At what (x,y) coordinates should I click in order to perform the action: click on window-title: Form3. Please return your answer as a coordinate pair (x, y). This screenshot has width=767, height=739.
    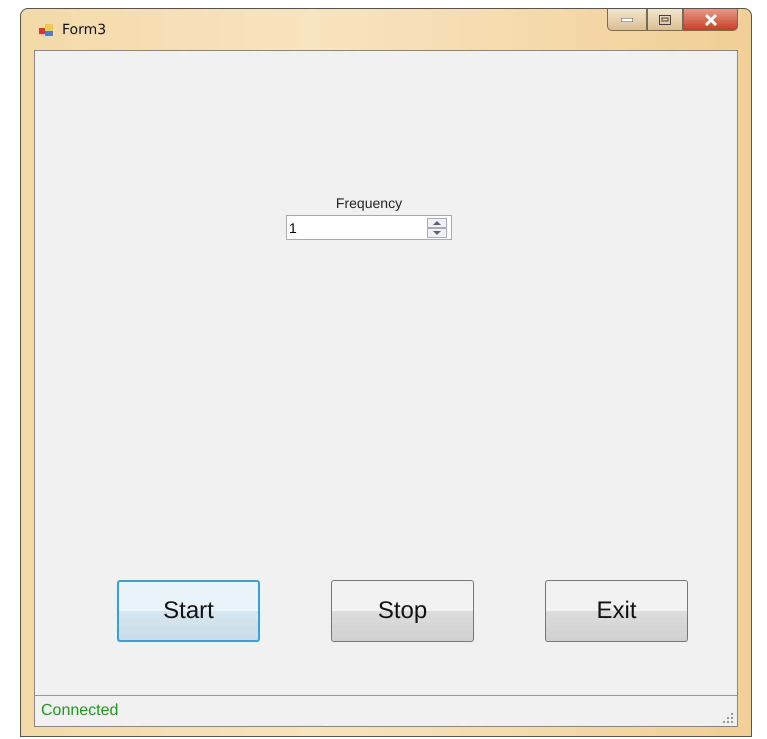
    Looking at the image, I should click on (84, 30).